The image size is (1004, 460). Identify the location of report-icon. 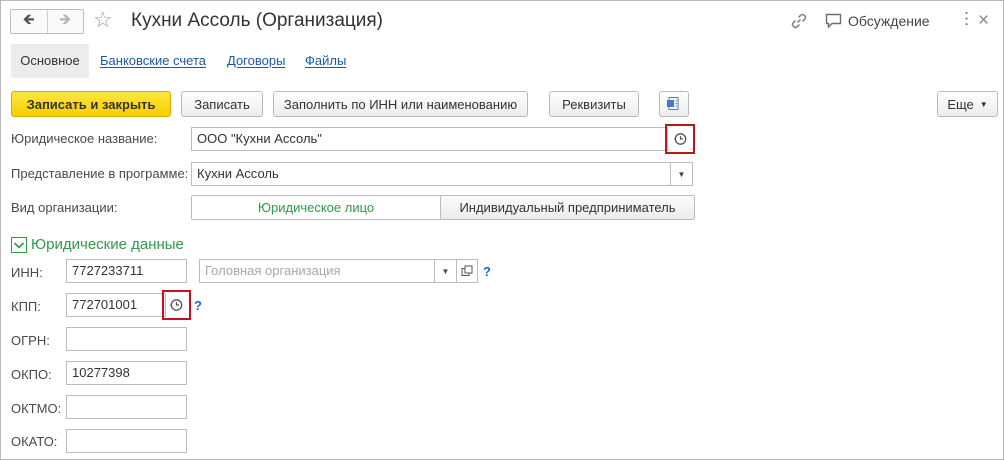
(673, 103).